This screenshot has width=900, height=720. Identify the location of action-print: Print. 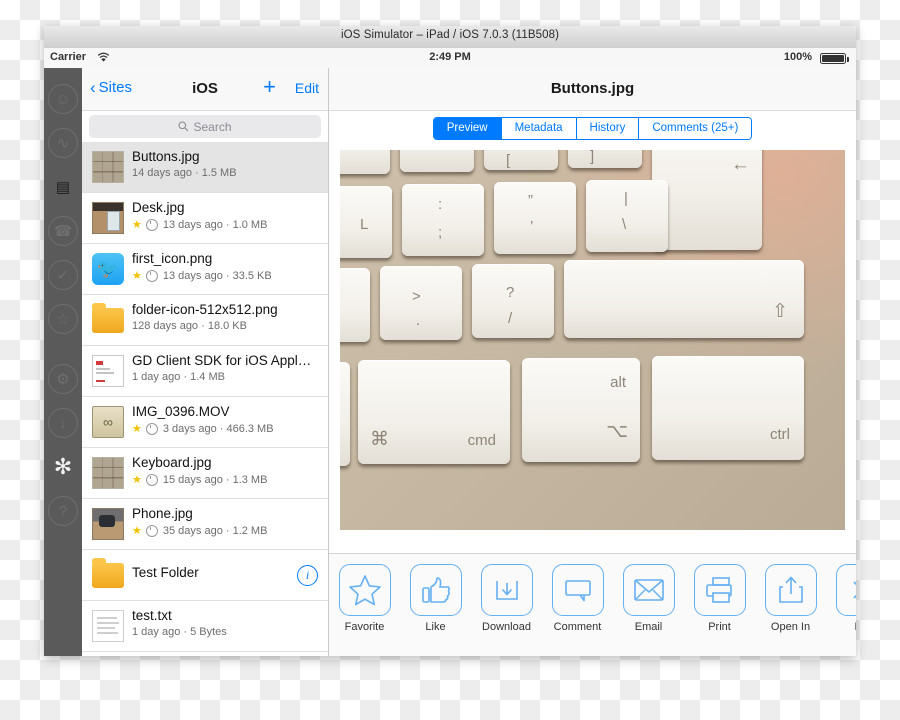
(719, 598).